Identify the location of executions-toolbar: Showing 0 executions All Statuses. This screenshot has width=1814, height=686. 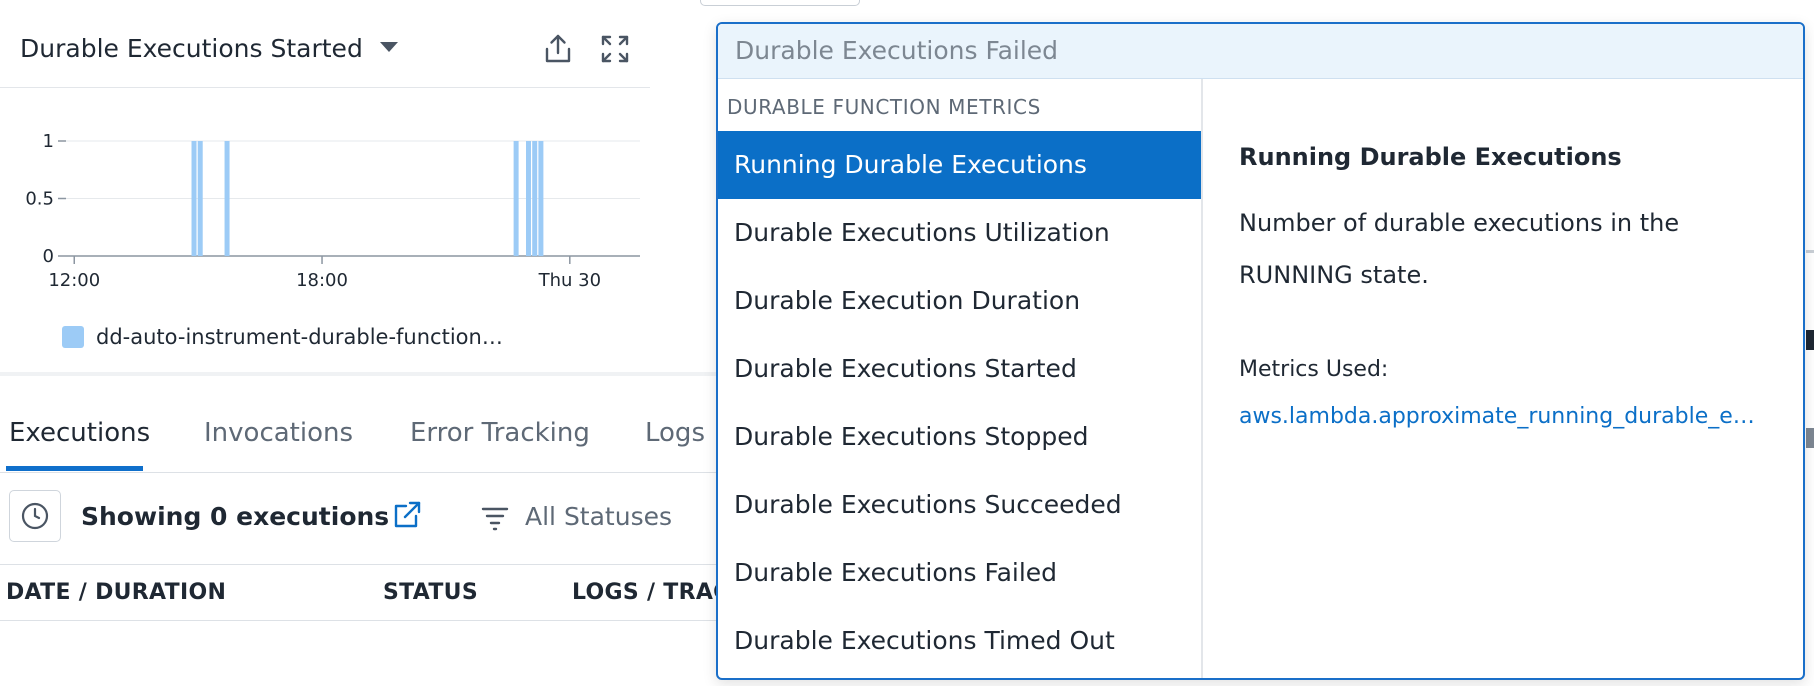
(360, 519).